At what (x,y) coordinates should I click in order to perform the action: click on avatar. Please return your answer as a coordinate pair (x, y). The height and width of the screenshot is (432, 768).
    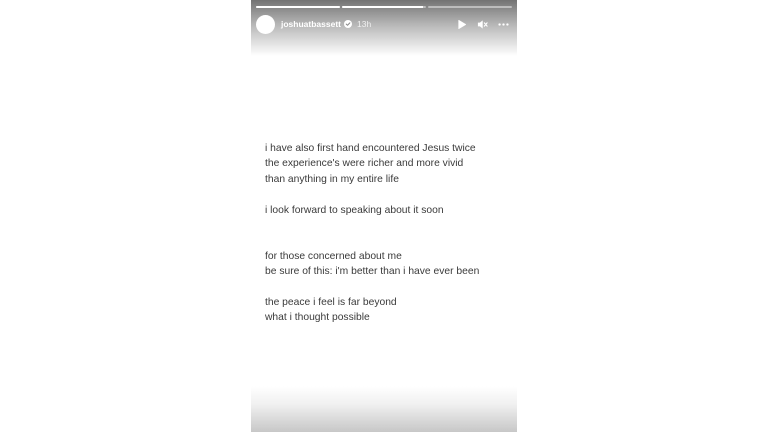
    Looking at the image, I should click on (265, 24).